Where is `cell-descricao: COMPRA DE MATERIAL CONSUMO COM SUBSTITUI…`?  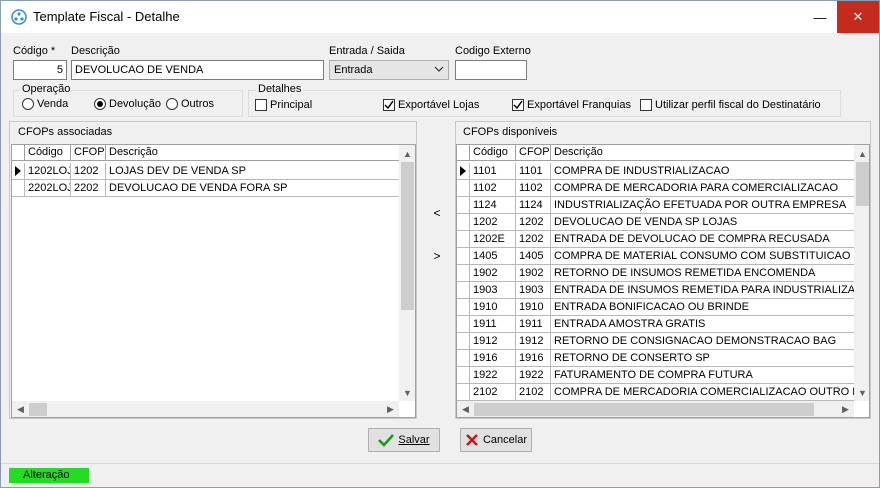 cell-descricao: COMPRA DE MATERIAL CONSUMO COM SUBSTITUI… is located at coordinates (702, 256).